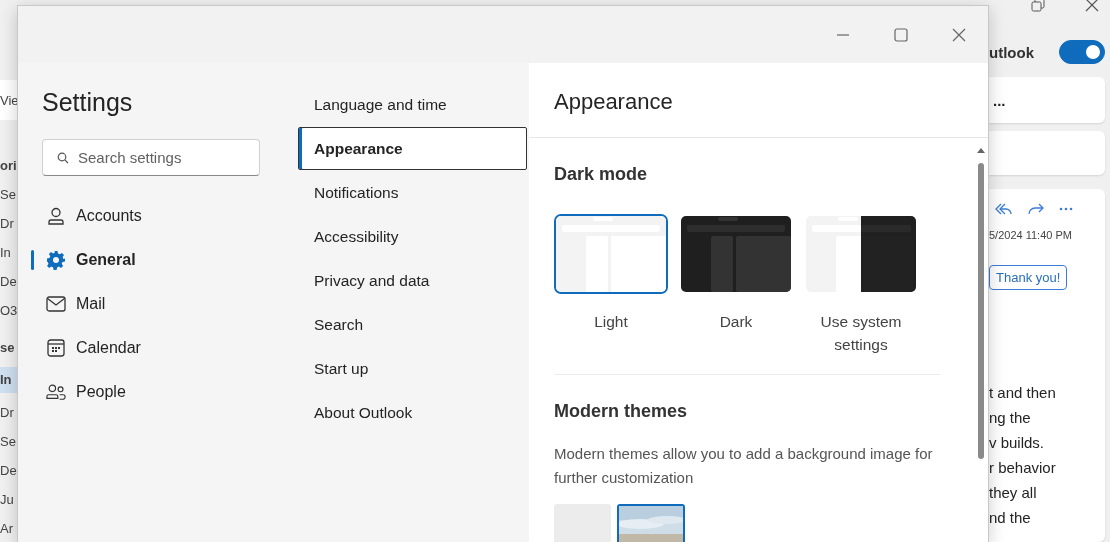 Image resolution: width=1110 pixels, height=542 pixels. I want to click on settings-category: Calendar, so click(152, 348).